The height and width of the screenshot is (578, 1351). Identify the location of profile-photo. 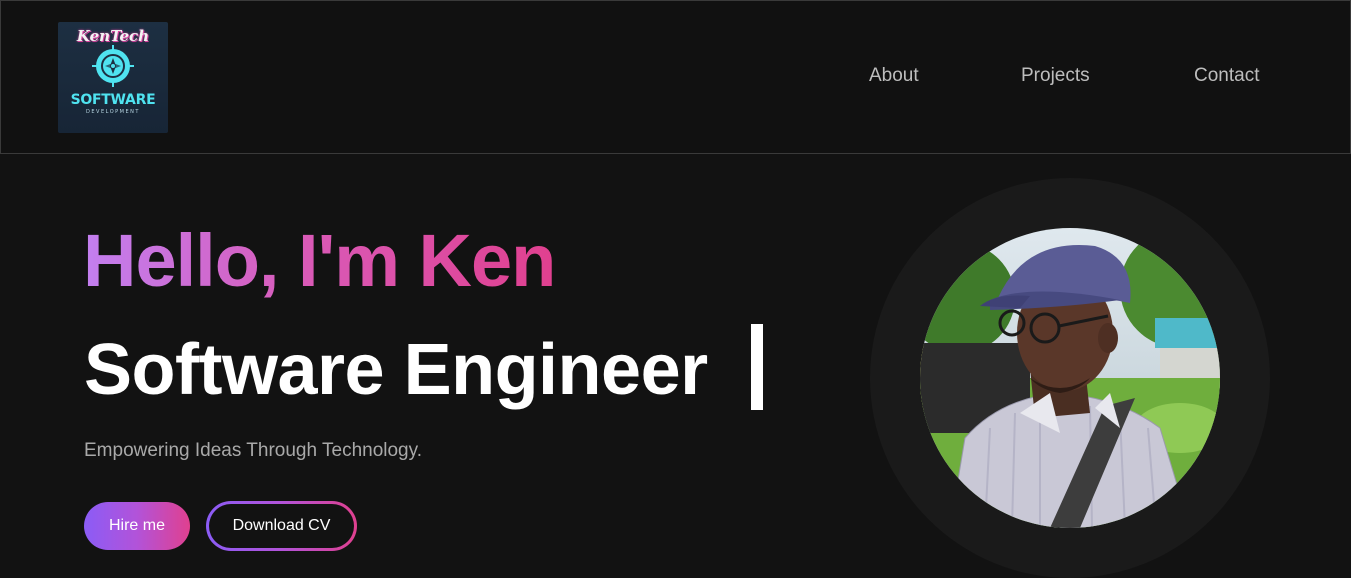
(1070, 378).